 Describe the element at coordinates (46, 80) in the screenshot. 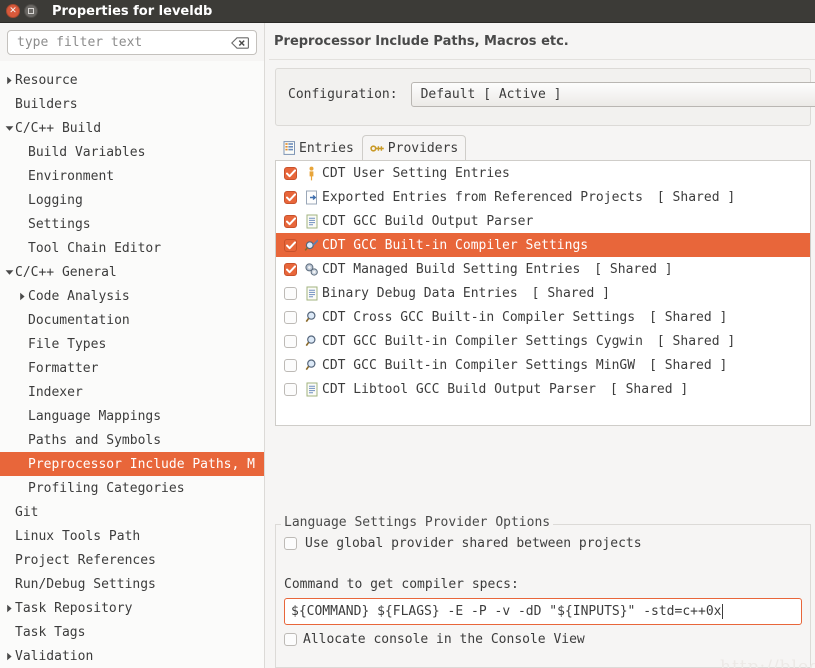

I see `sidebar-item-label: Resource` at that location.